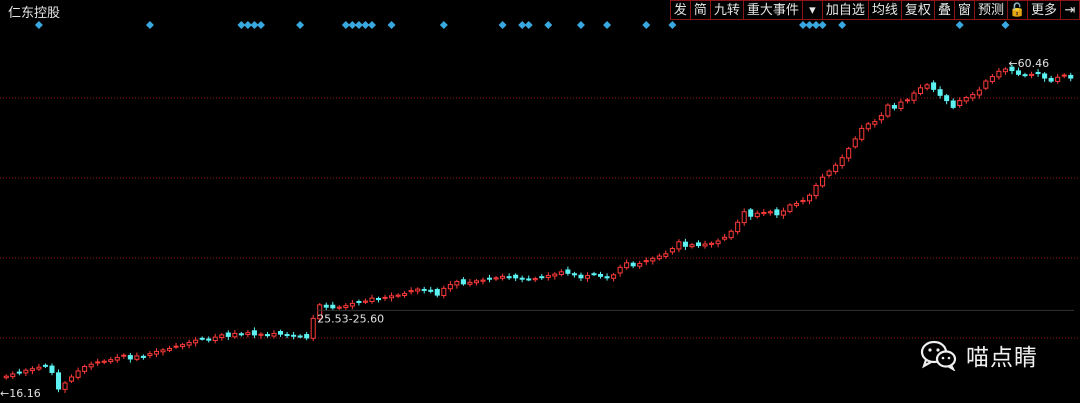 The width and height of the screenshot is (1080, 403). I want to click on toolbar-moving-average-button: 均线, so click(884, 10).